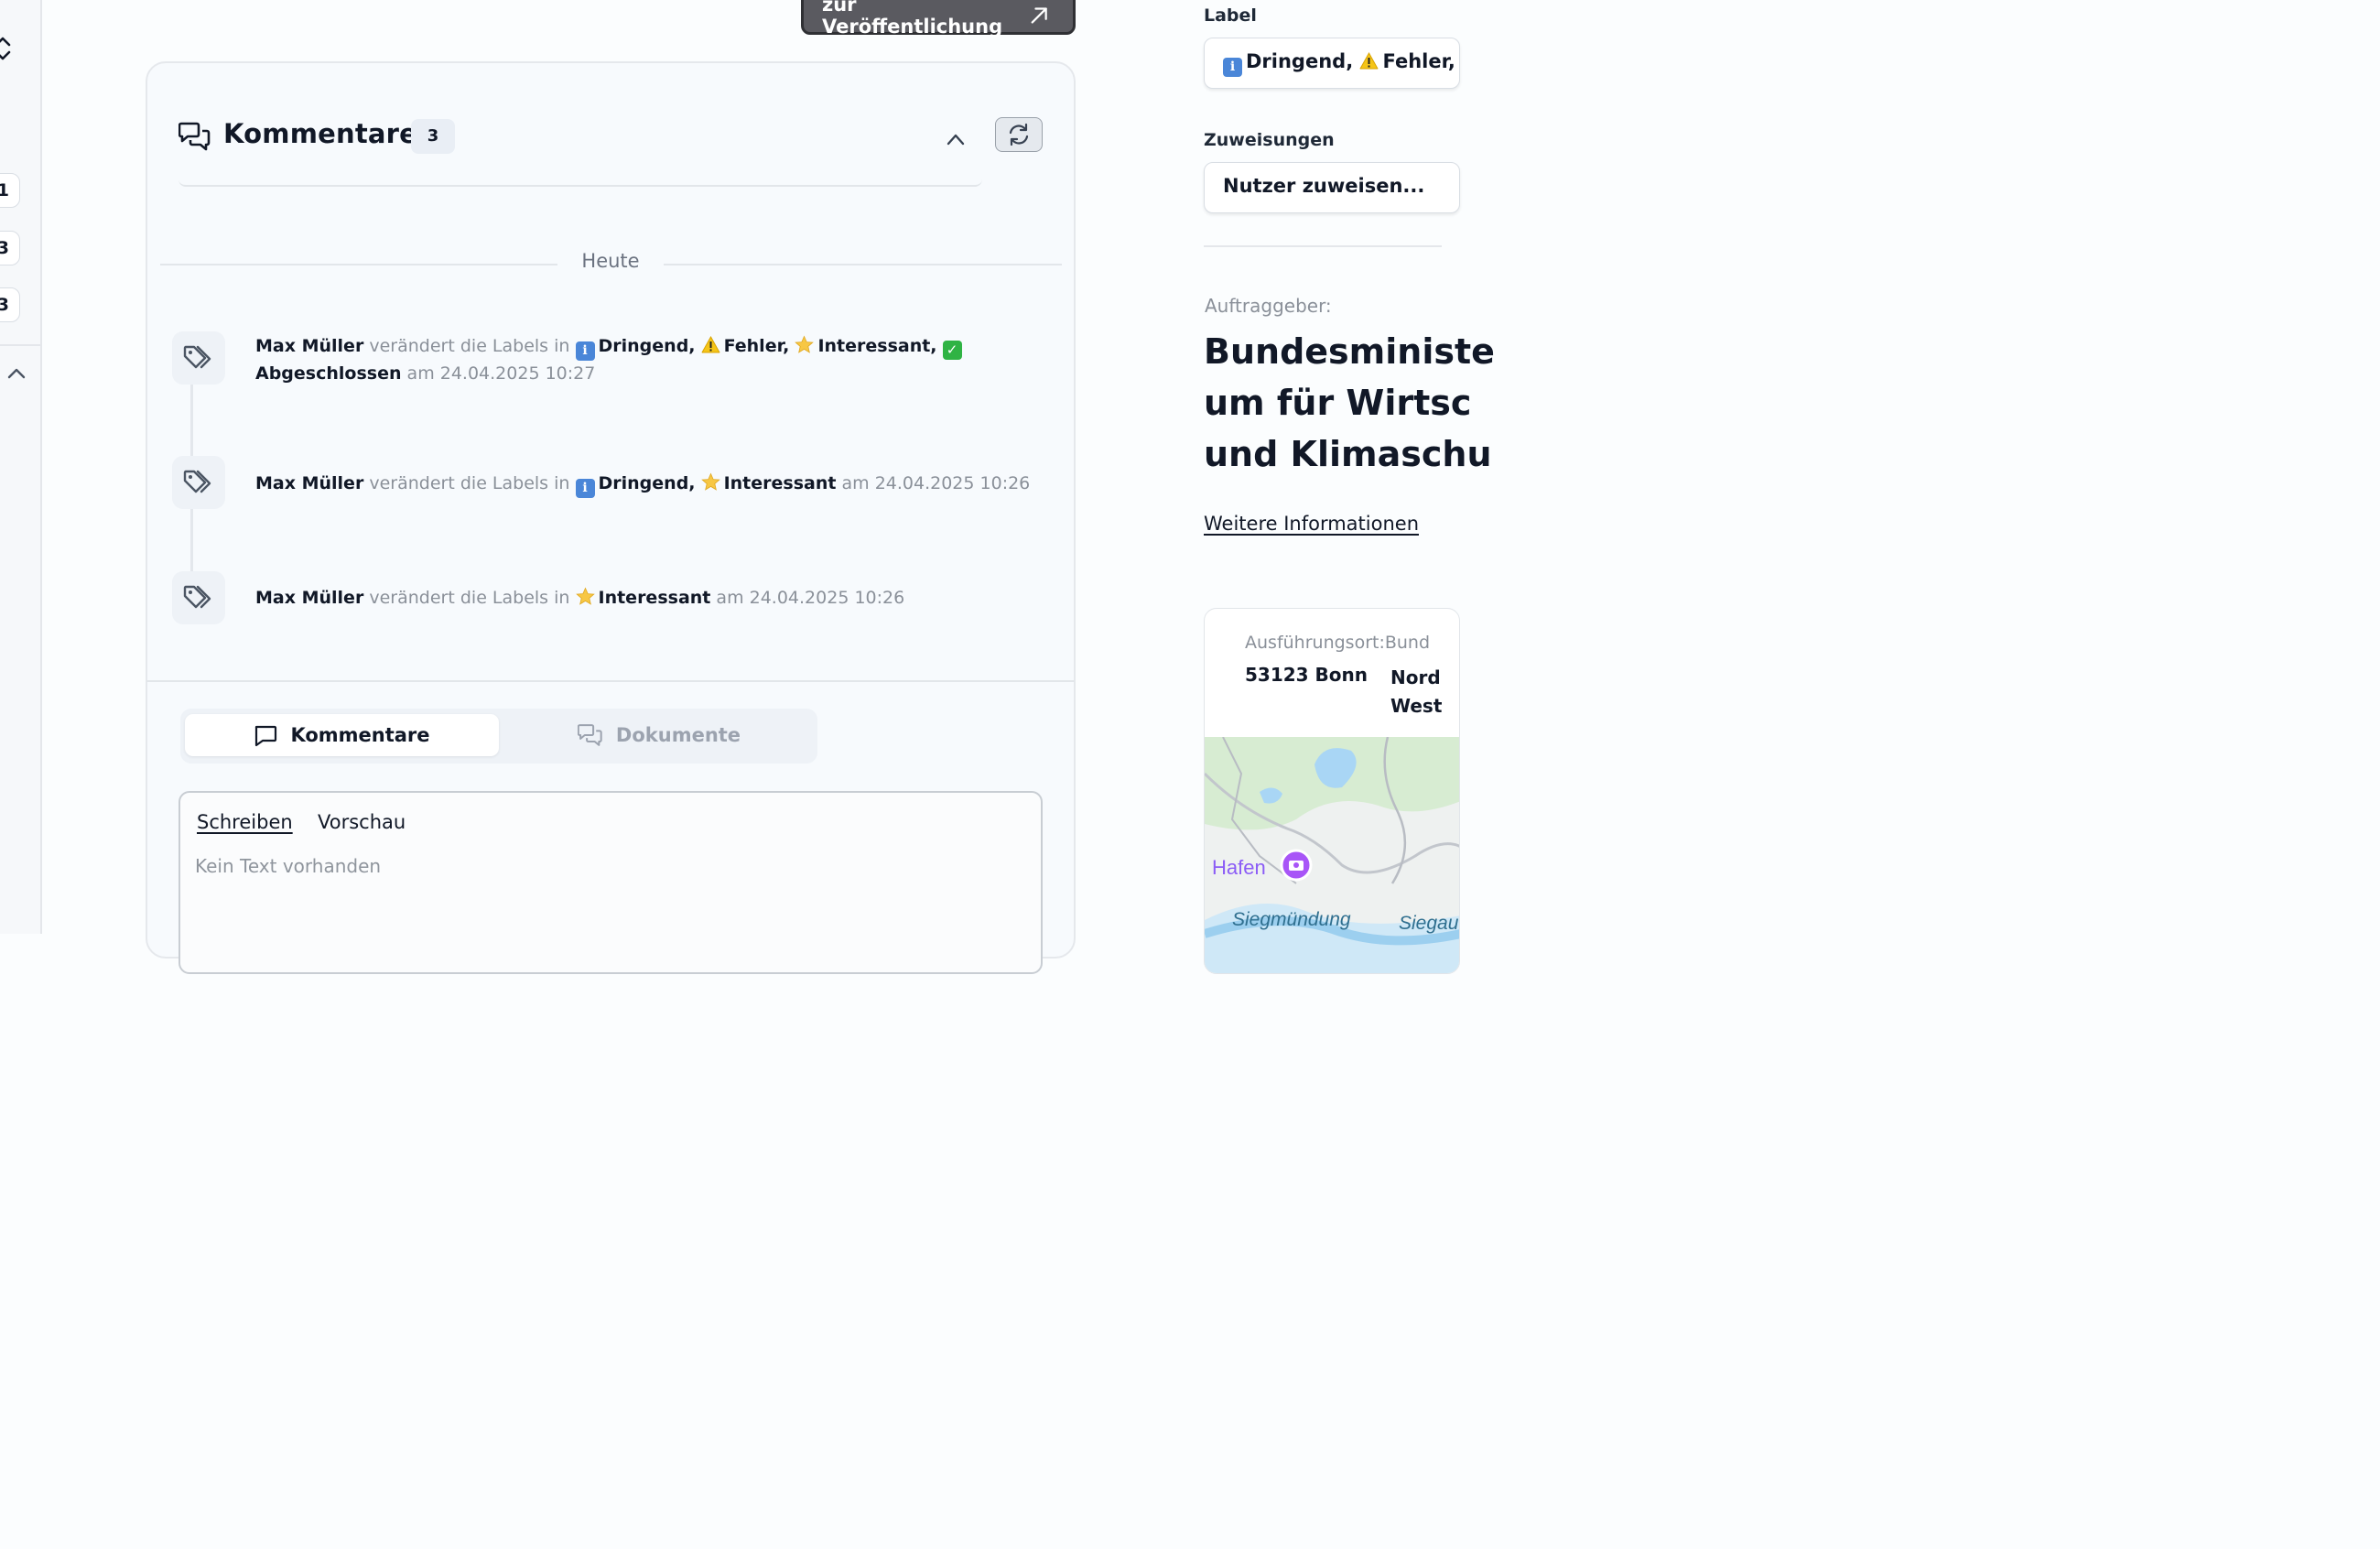 This screenshot has width=2380, height=1549. I want to click on event-label: Abgeschlossen, so click(328, 373).